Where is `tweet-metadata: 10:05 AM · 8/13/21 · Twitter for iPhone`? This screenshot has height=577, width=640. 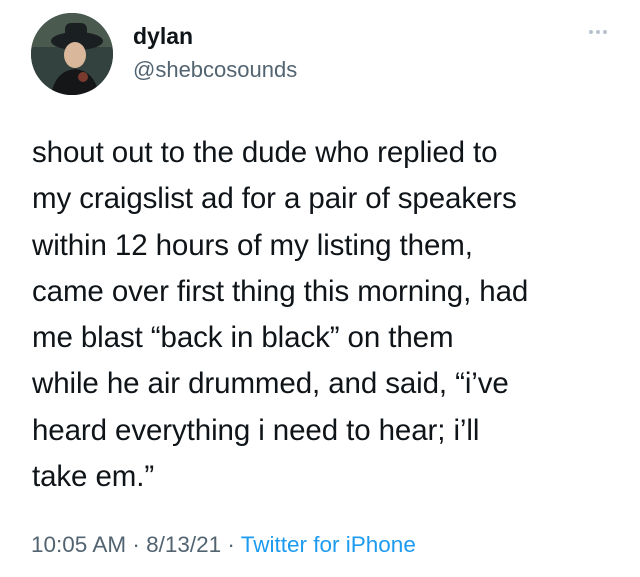
tweet-metadata: 10:05 AM · 8/13/21 · Twitter for iPhone is located at coordinates (223, 545).